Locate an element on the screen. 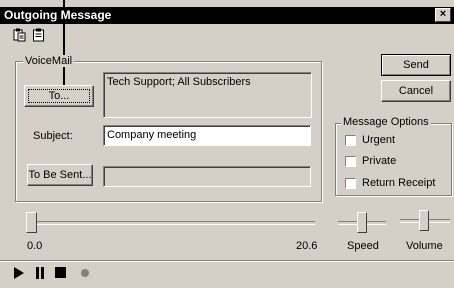 This screenshot has width=454, height=288. speed-slider-thumb is located at coordinates (362, 222).